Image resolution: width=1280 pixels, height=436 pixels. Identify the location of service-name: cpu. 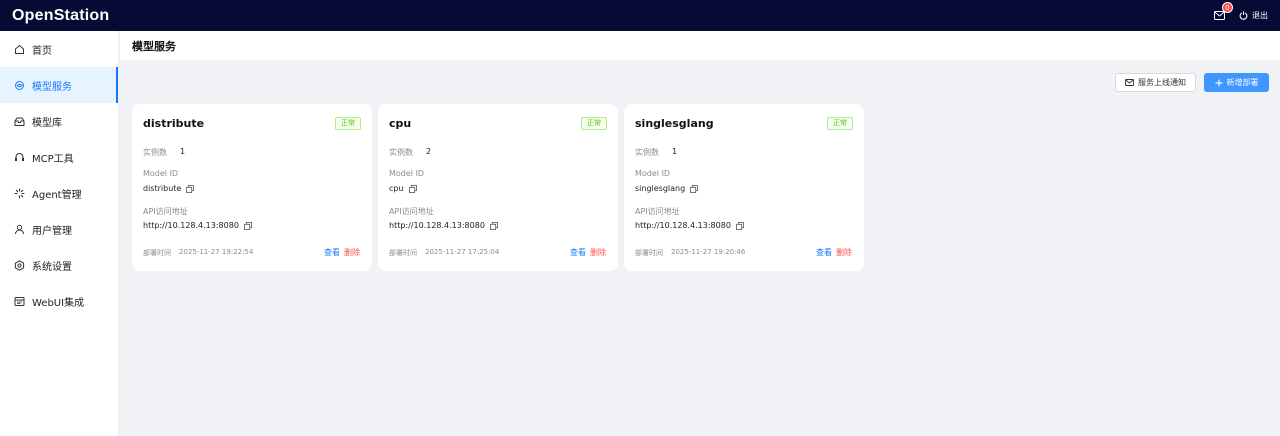
(400, 123).